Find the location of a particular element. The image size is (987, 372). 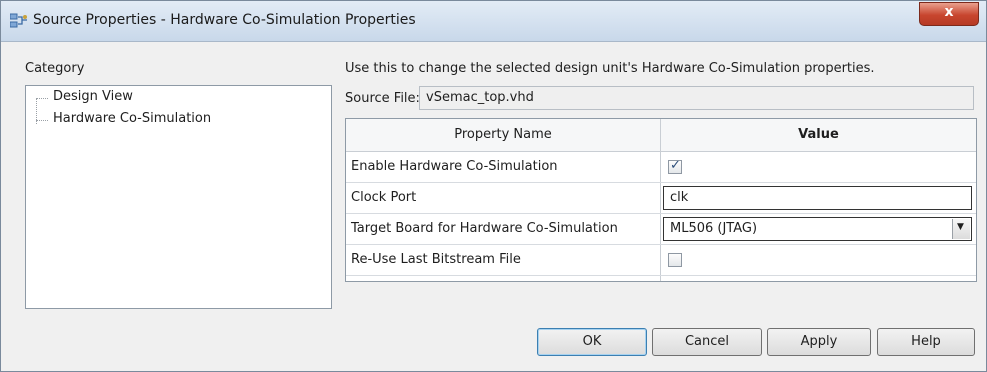

reuse-bitstream-checkbox is located at coordinates (675, 260).